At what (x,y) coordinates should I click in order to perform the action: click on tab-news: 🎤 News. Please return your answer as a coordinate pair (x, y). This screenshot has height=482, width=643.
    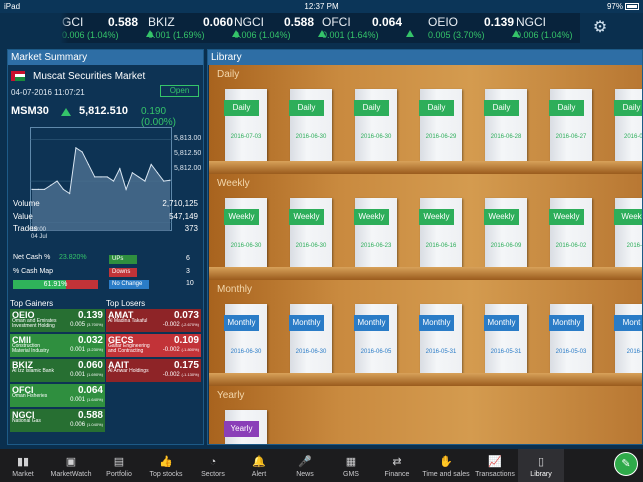
    Looking at the image, I should click on (305, 465).